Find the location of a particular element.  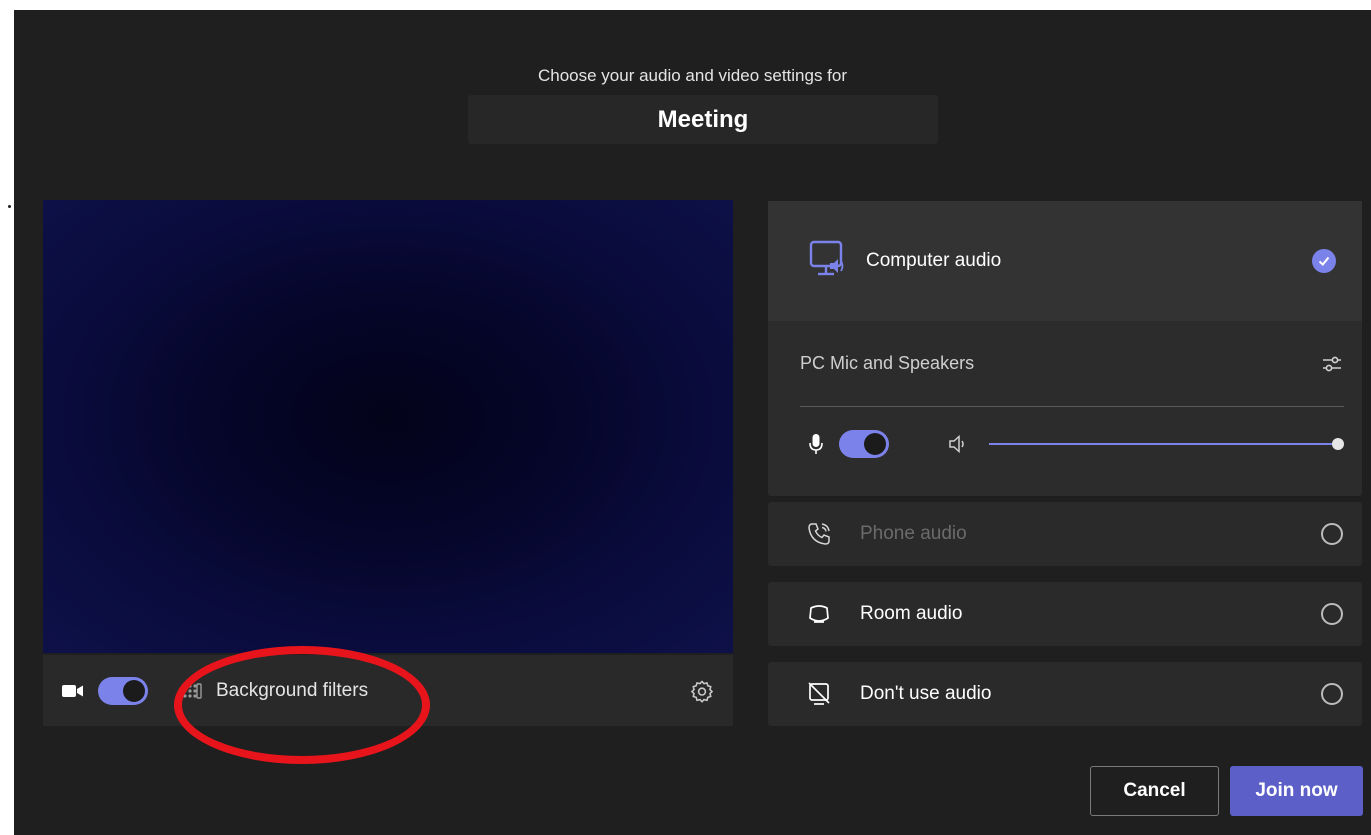

no-audio-option: Don't use audio is located at coordinates (1065, 694).